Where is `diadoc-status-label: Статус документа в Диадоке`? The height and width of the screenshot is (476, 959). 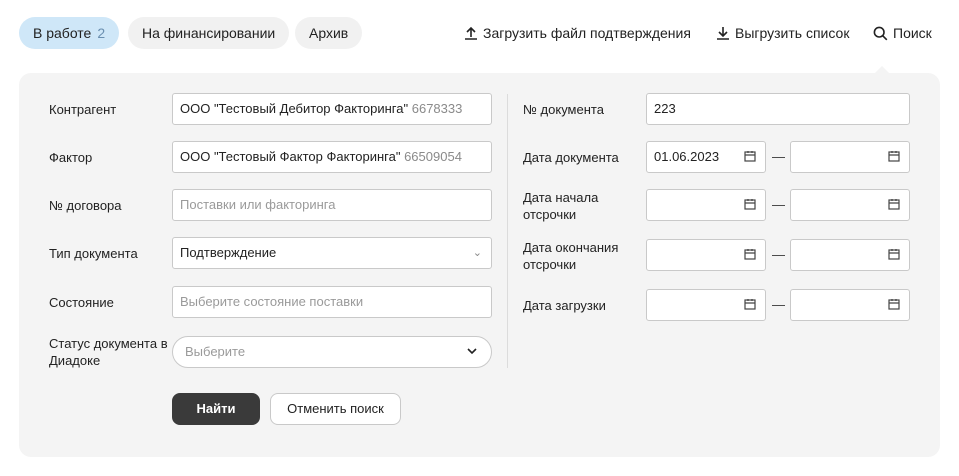
diadoc-status-label: Статус документа в Диадоке is located at coordinates (108, 352).